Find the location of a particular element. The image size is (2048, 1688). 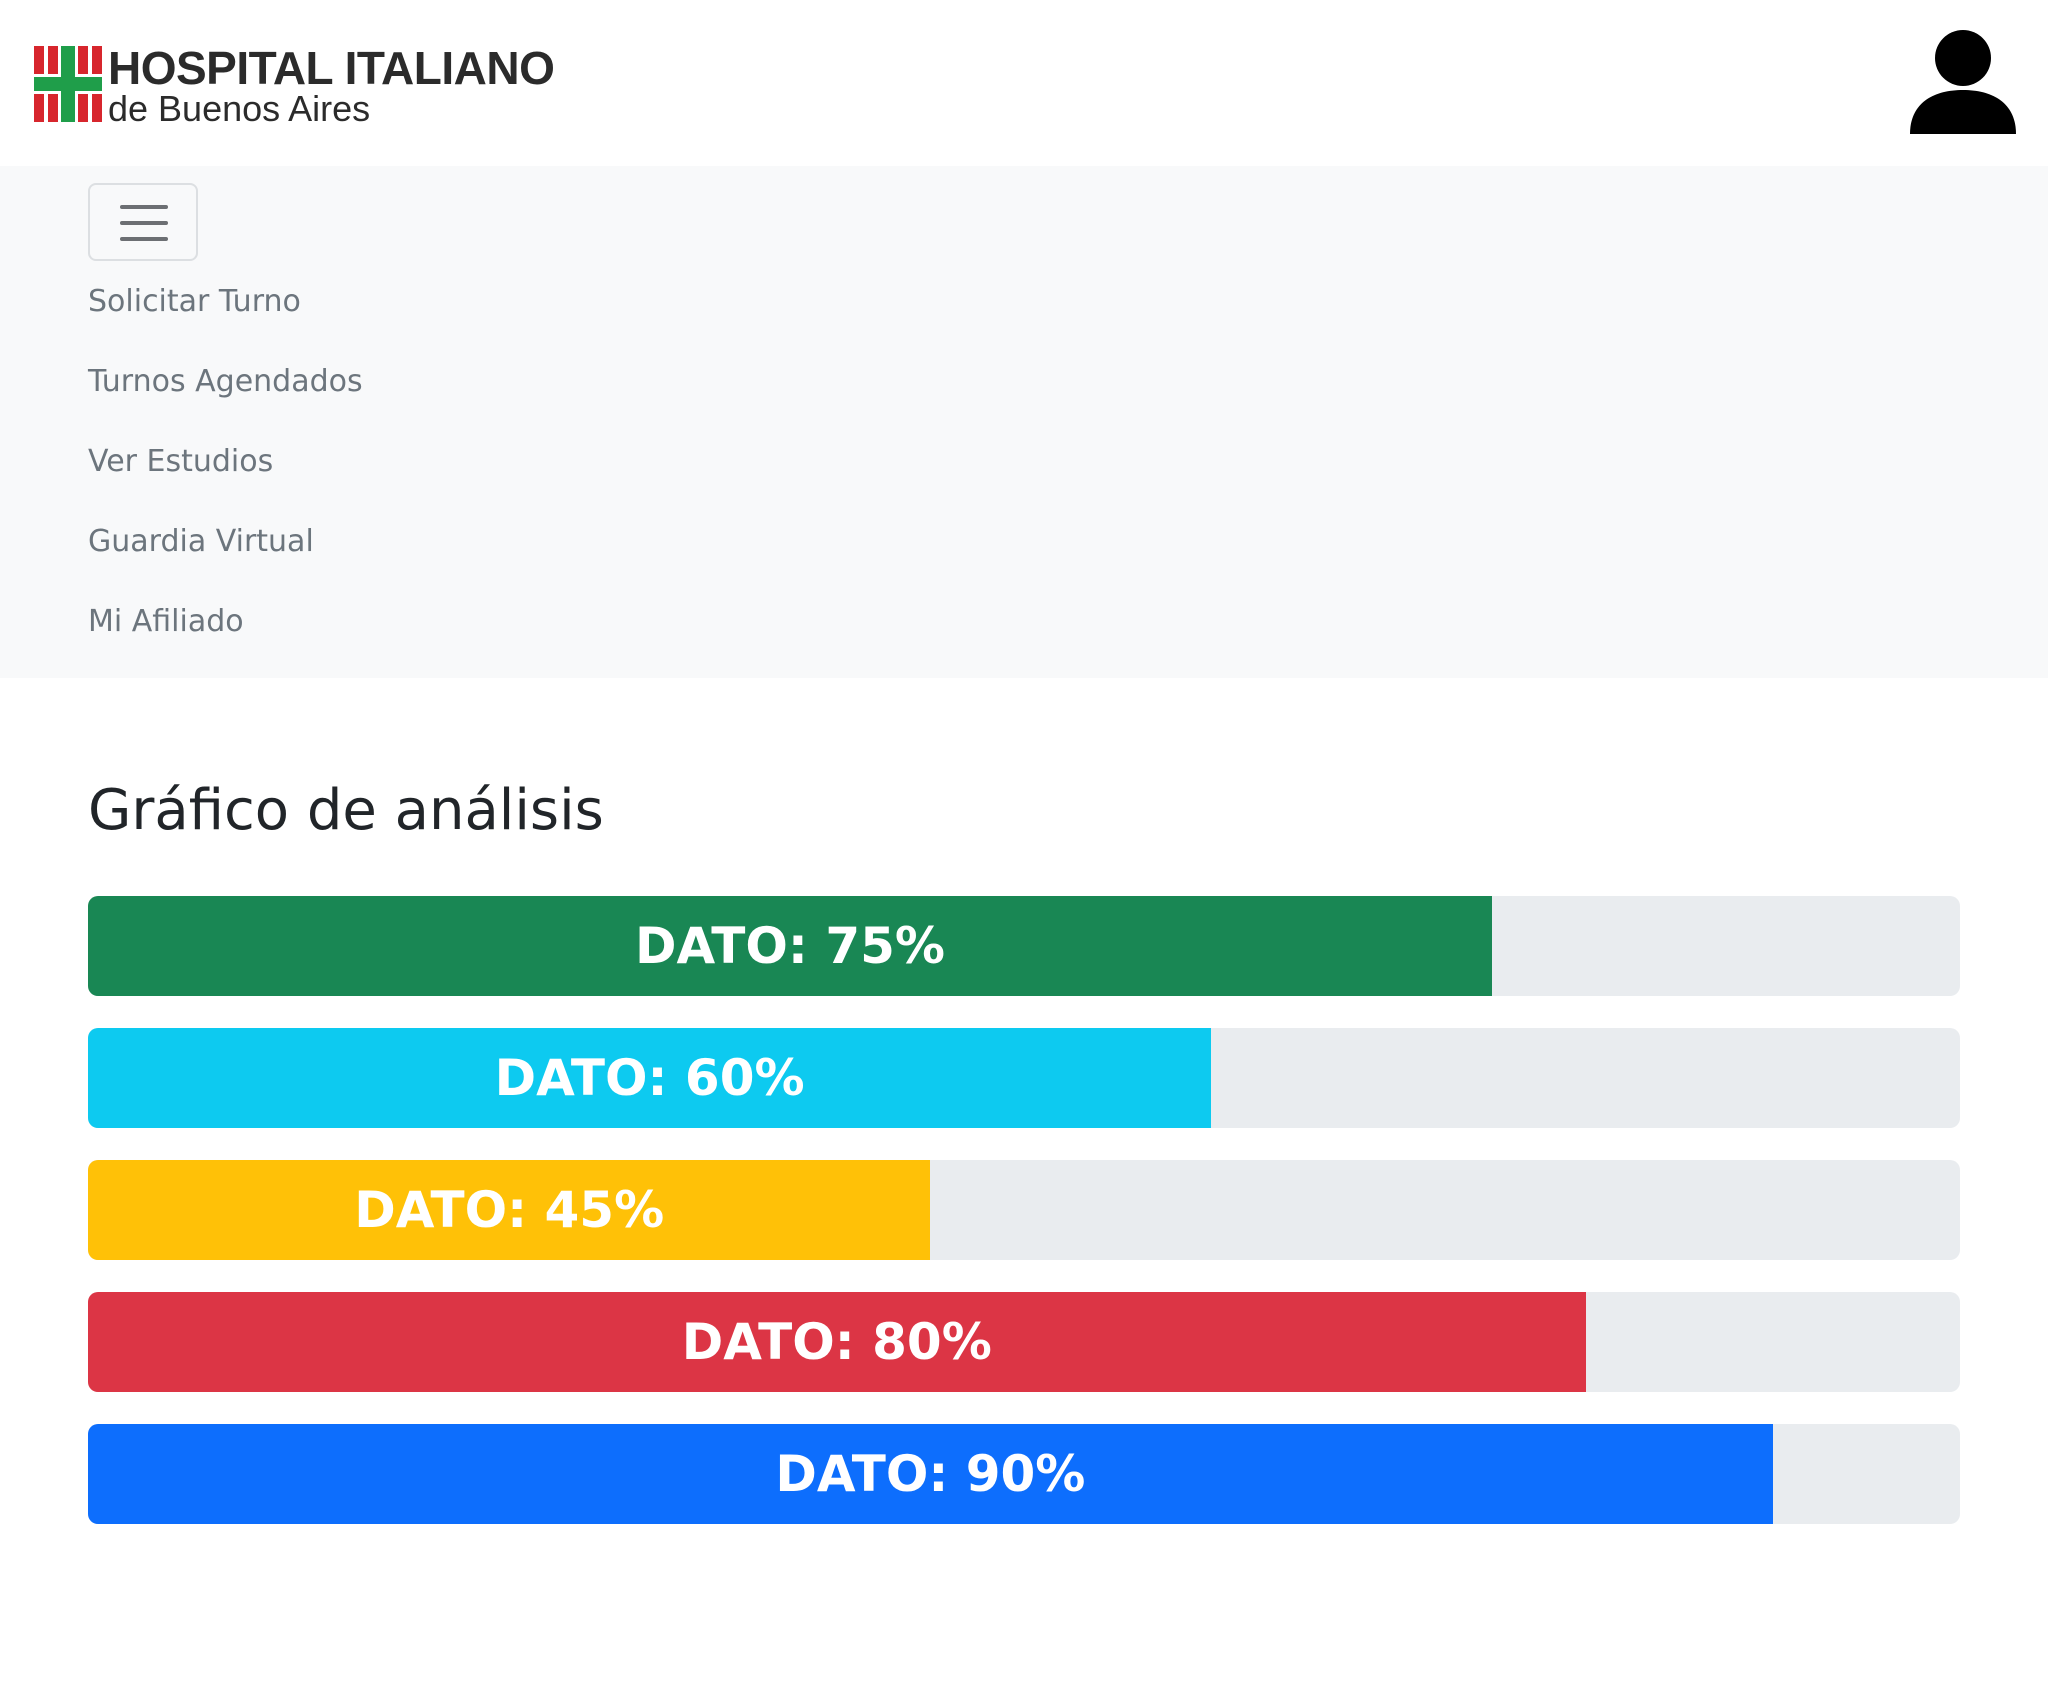

user-icon is located at coordinates (1963, 82).